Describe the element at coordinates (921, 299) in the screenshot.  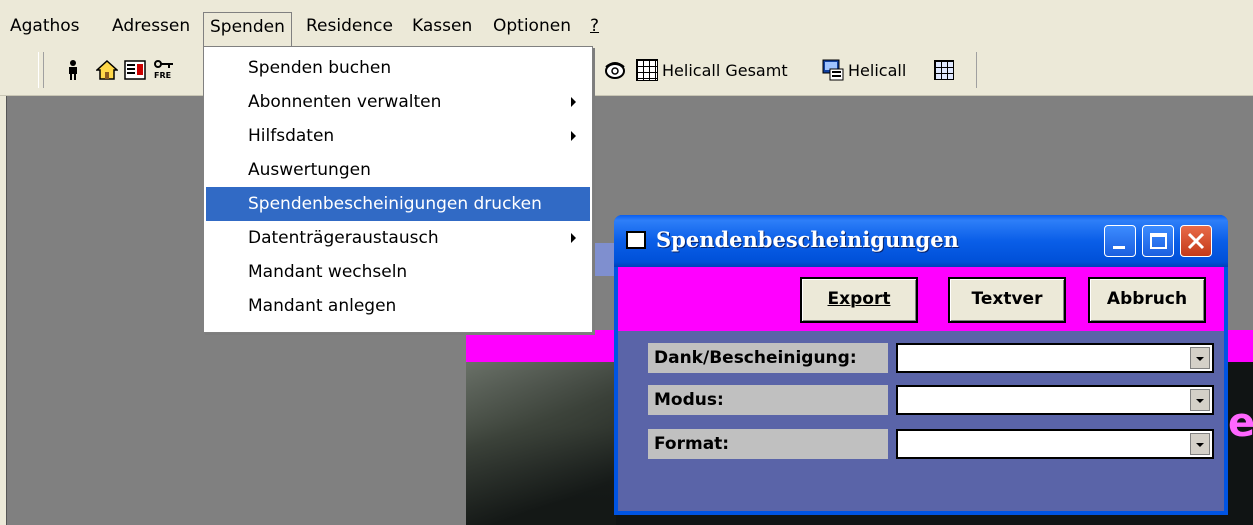
I see `dialog-button-bar: Export Textver Abbruch` at that location.